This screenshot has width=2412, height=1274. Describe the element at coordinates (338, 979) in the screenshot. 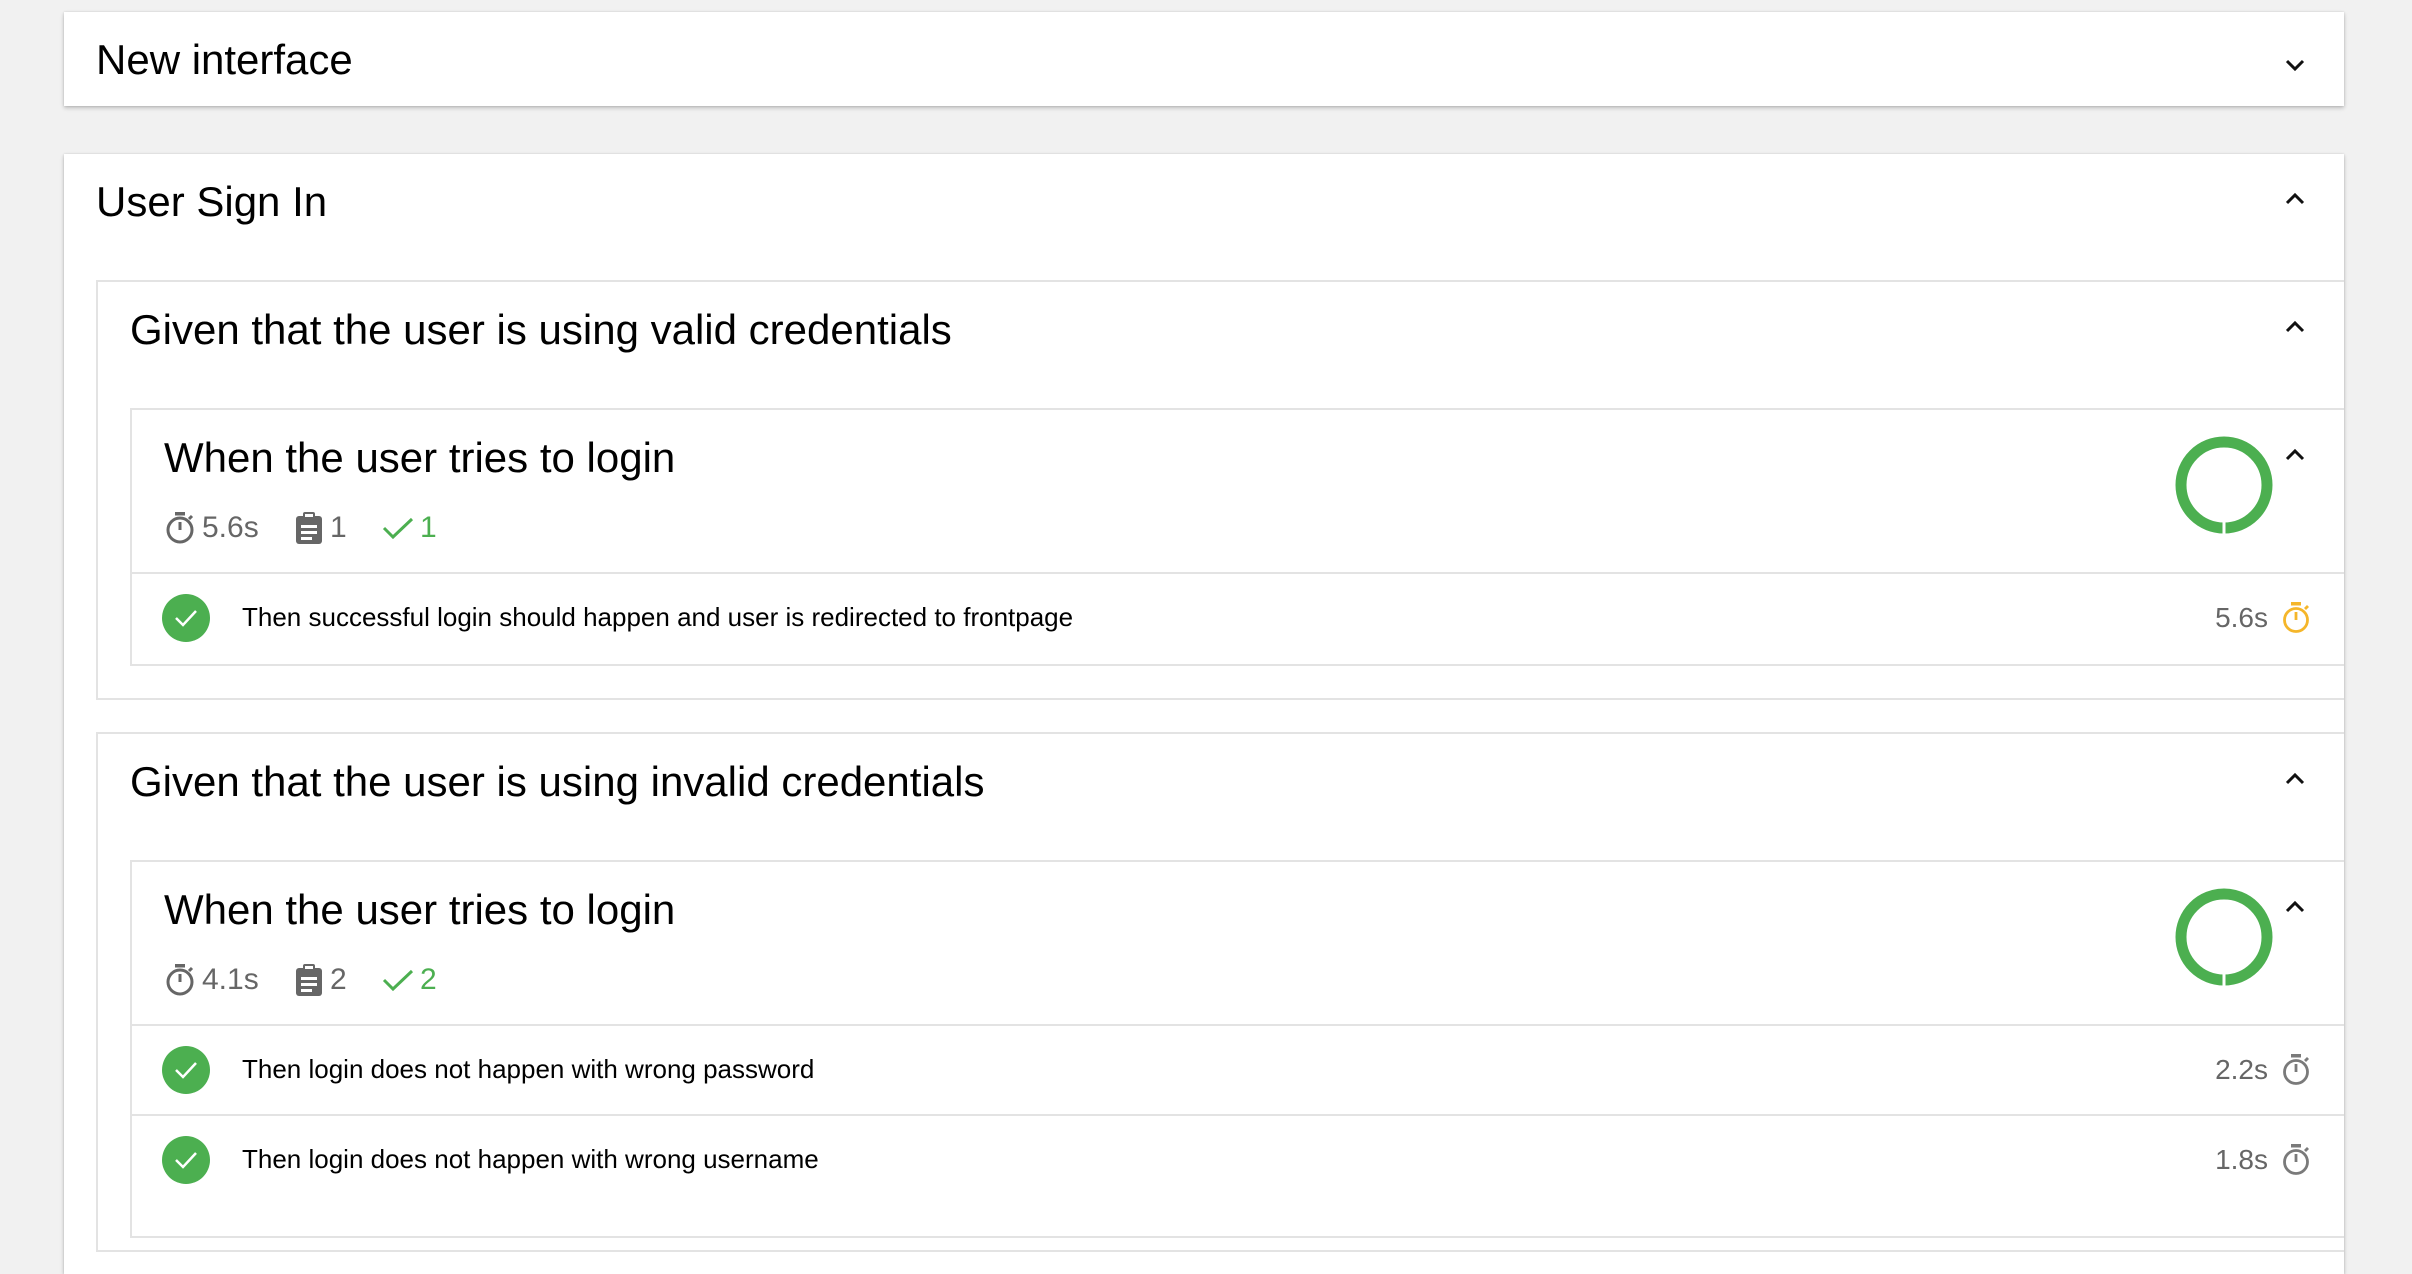

I see `tests-count: 2` at that location.